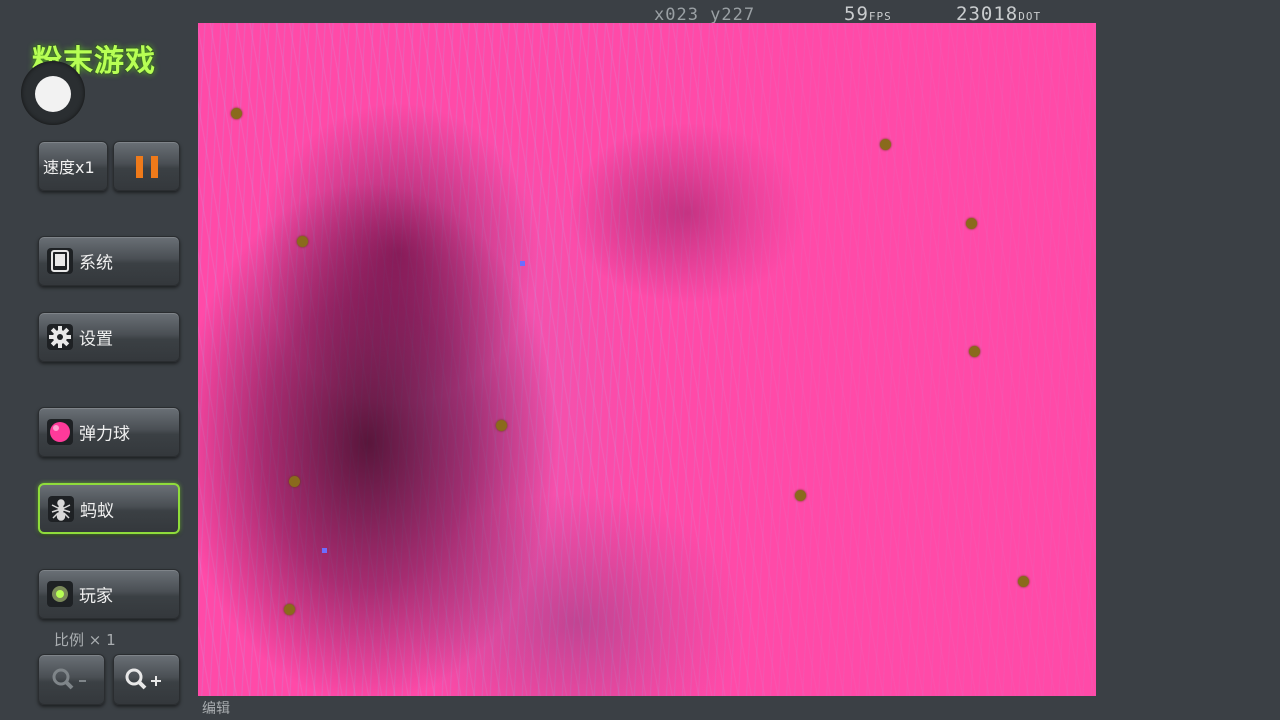 The width and height of the screenshot is (1280, 720). What do you see at coordinates (1030, 16) in the screenshot?
I see `dot-unit: DOT` at bounding box center [1030, 16].